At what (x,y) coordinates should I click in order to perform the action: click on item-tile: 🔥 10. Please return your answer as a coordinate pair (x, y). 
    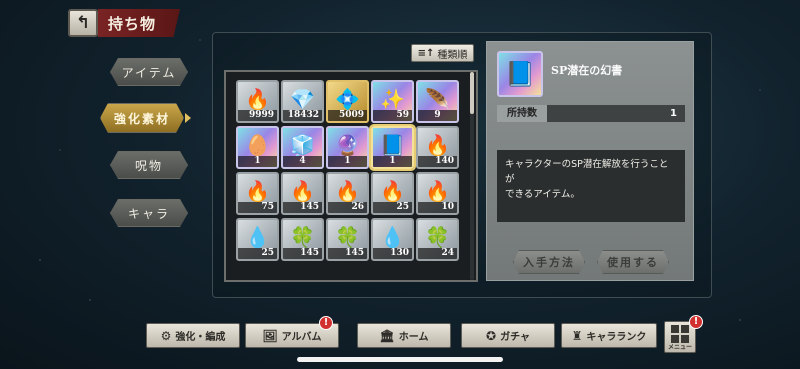
    Looking at the image, I should click on (437, 193).